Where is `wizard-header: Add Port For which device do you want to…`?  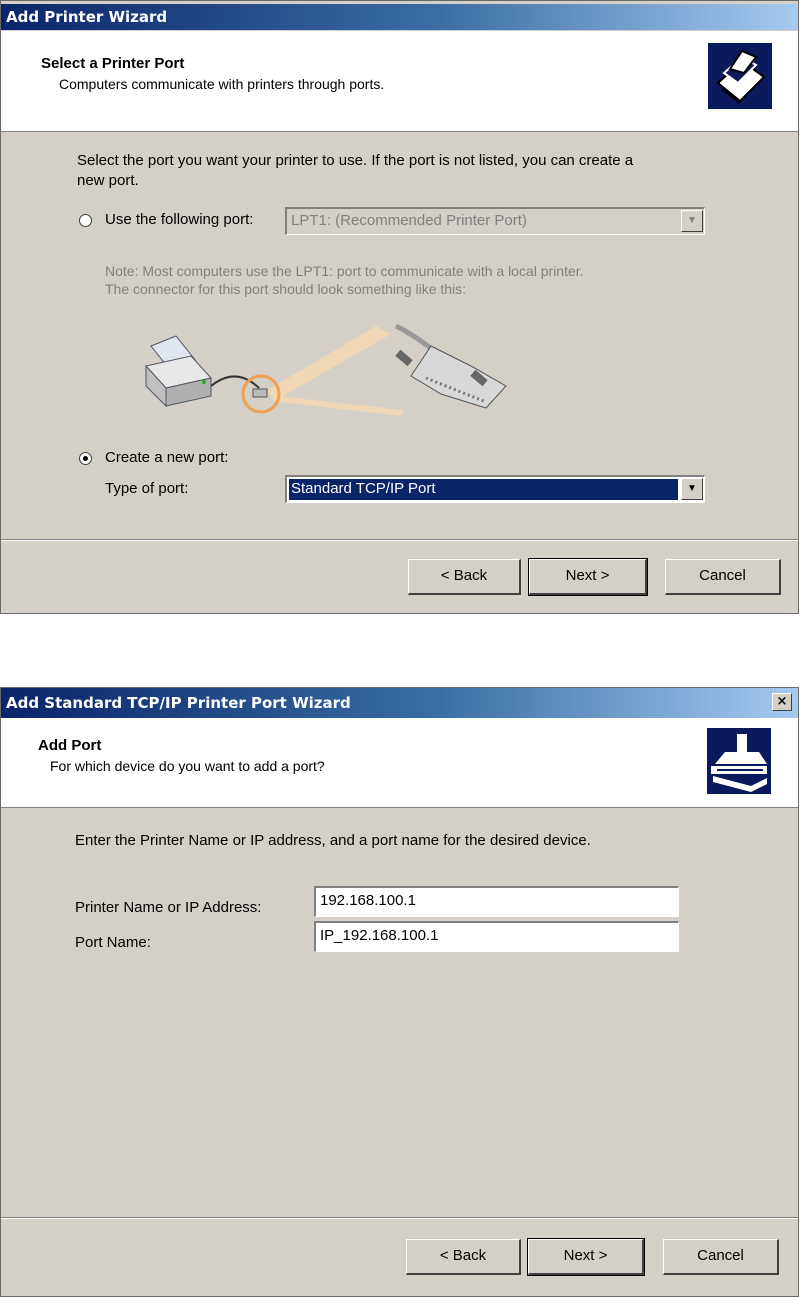 wizard-header: Add Port For which device do you want to… is located at coordinates (399, 763).